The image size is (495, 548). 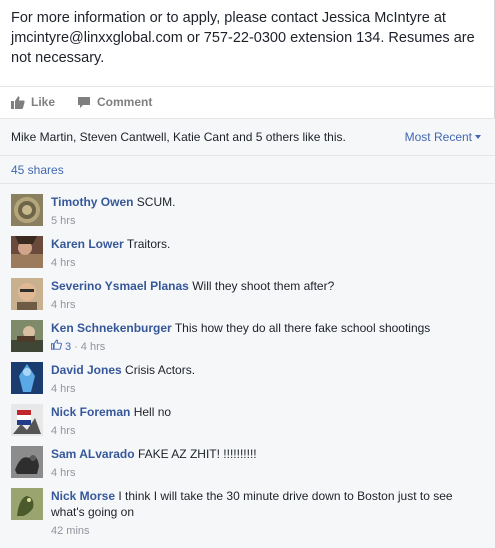 I want to click on comment-author: Timothy Owen, so click(x=92, y=202).